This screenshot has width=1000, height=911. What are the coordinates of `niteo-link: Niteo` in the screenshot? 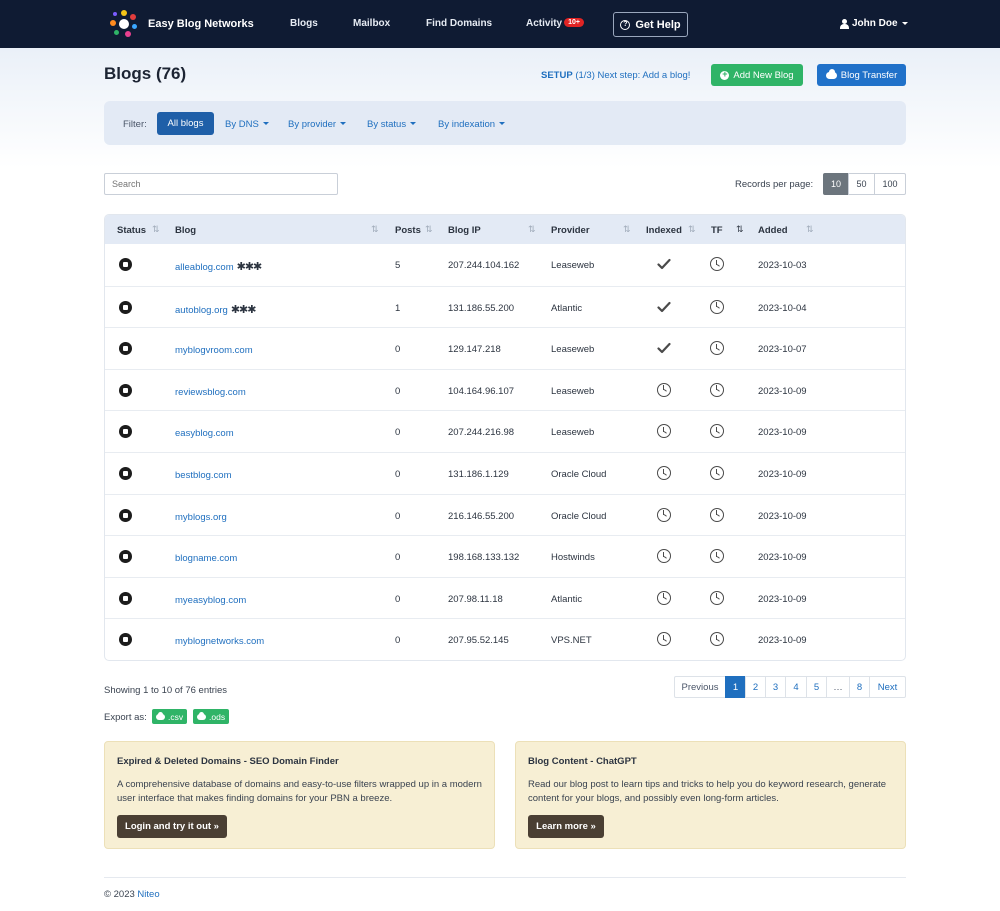 It's located at (148, 894).